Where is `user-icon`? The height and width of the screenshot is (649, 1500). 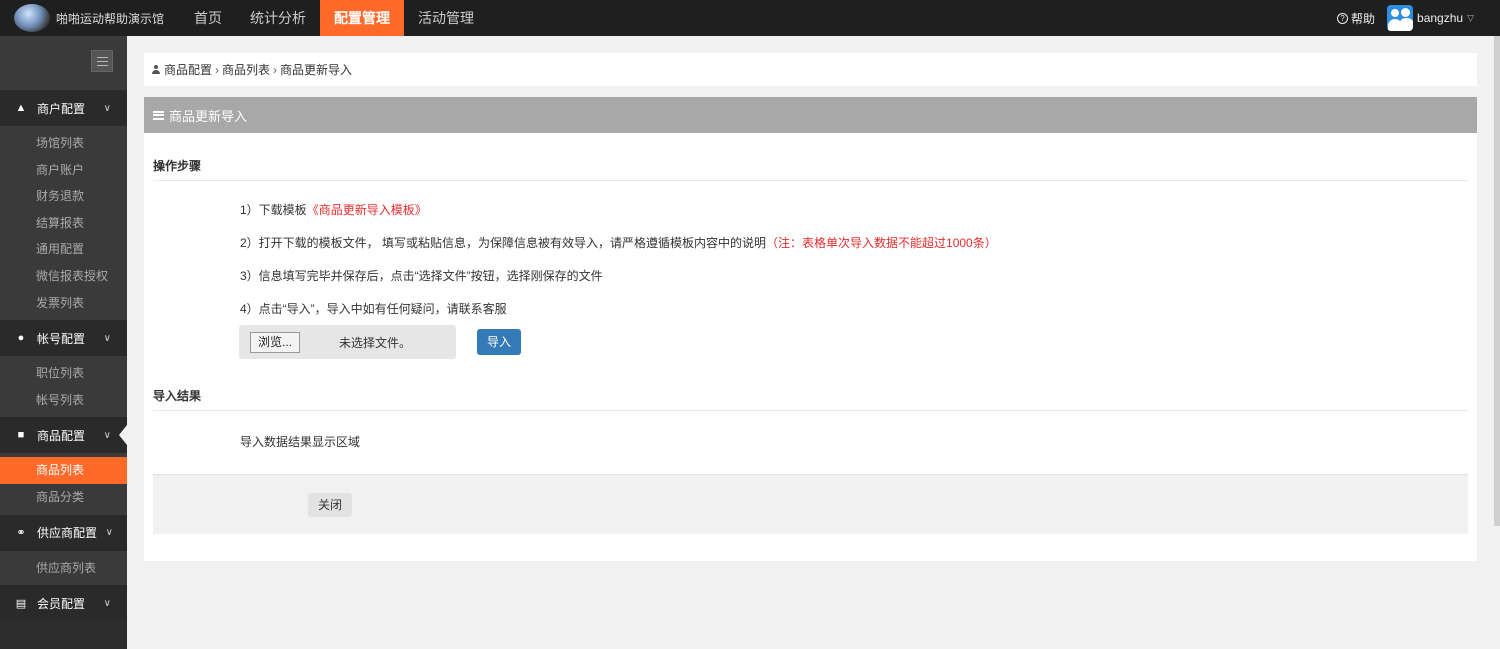
user-icon is located at coordinates (156, 69).